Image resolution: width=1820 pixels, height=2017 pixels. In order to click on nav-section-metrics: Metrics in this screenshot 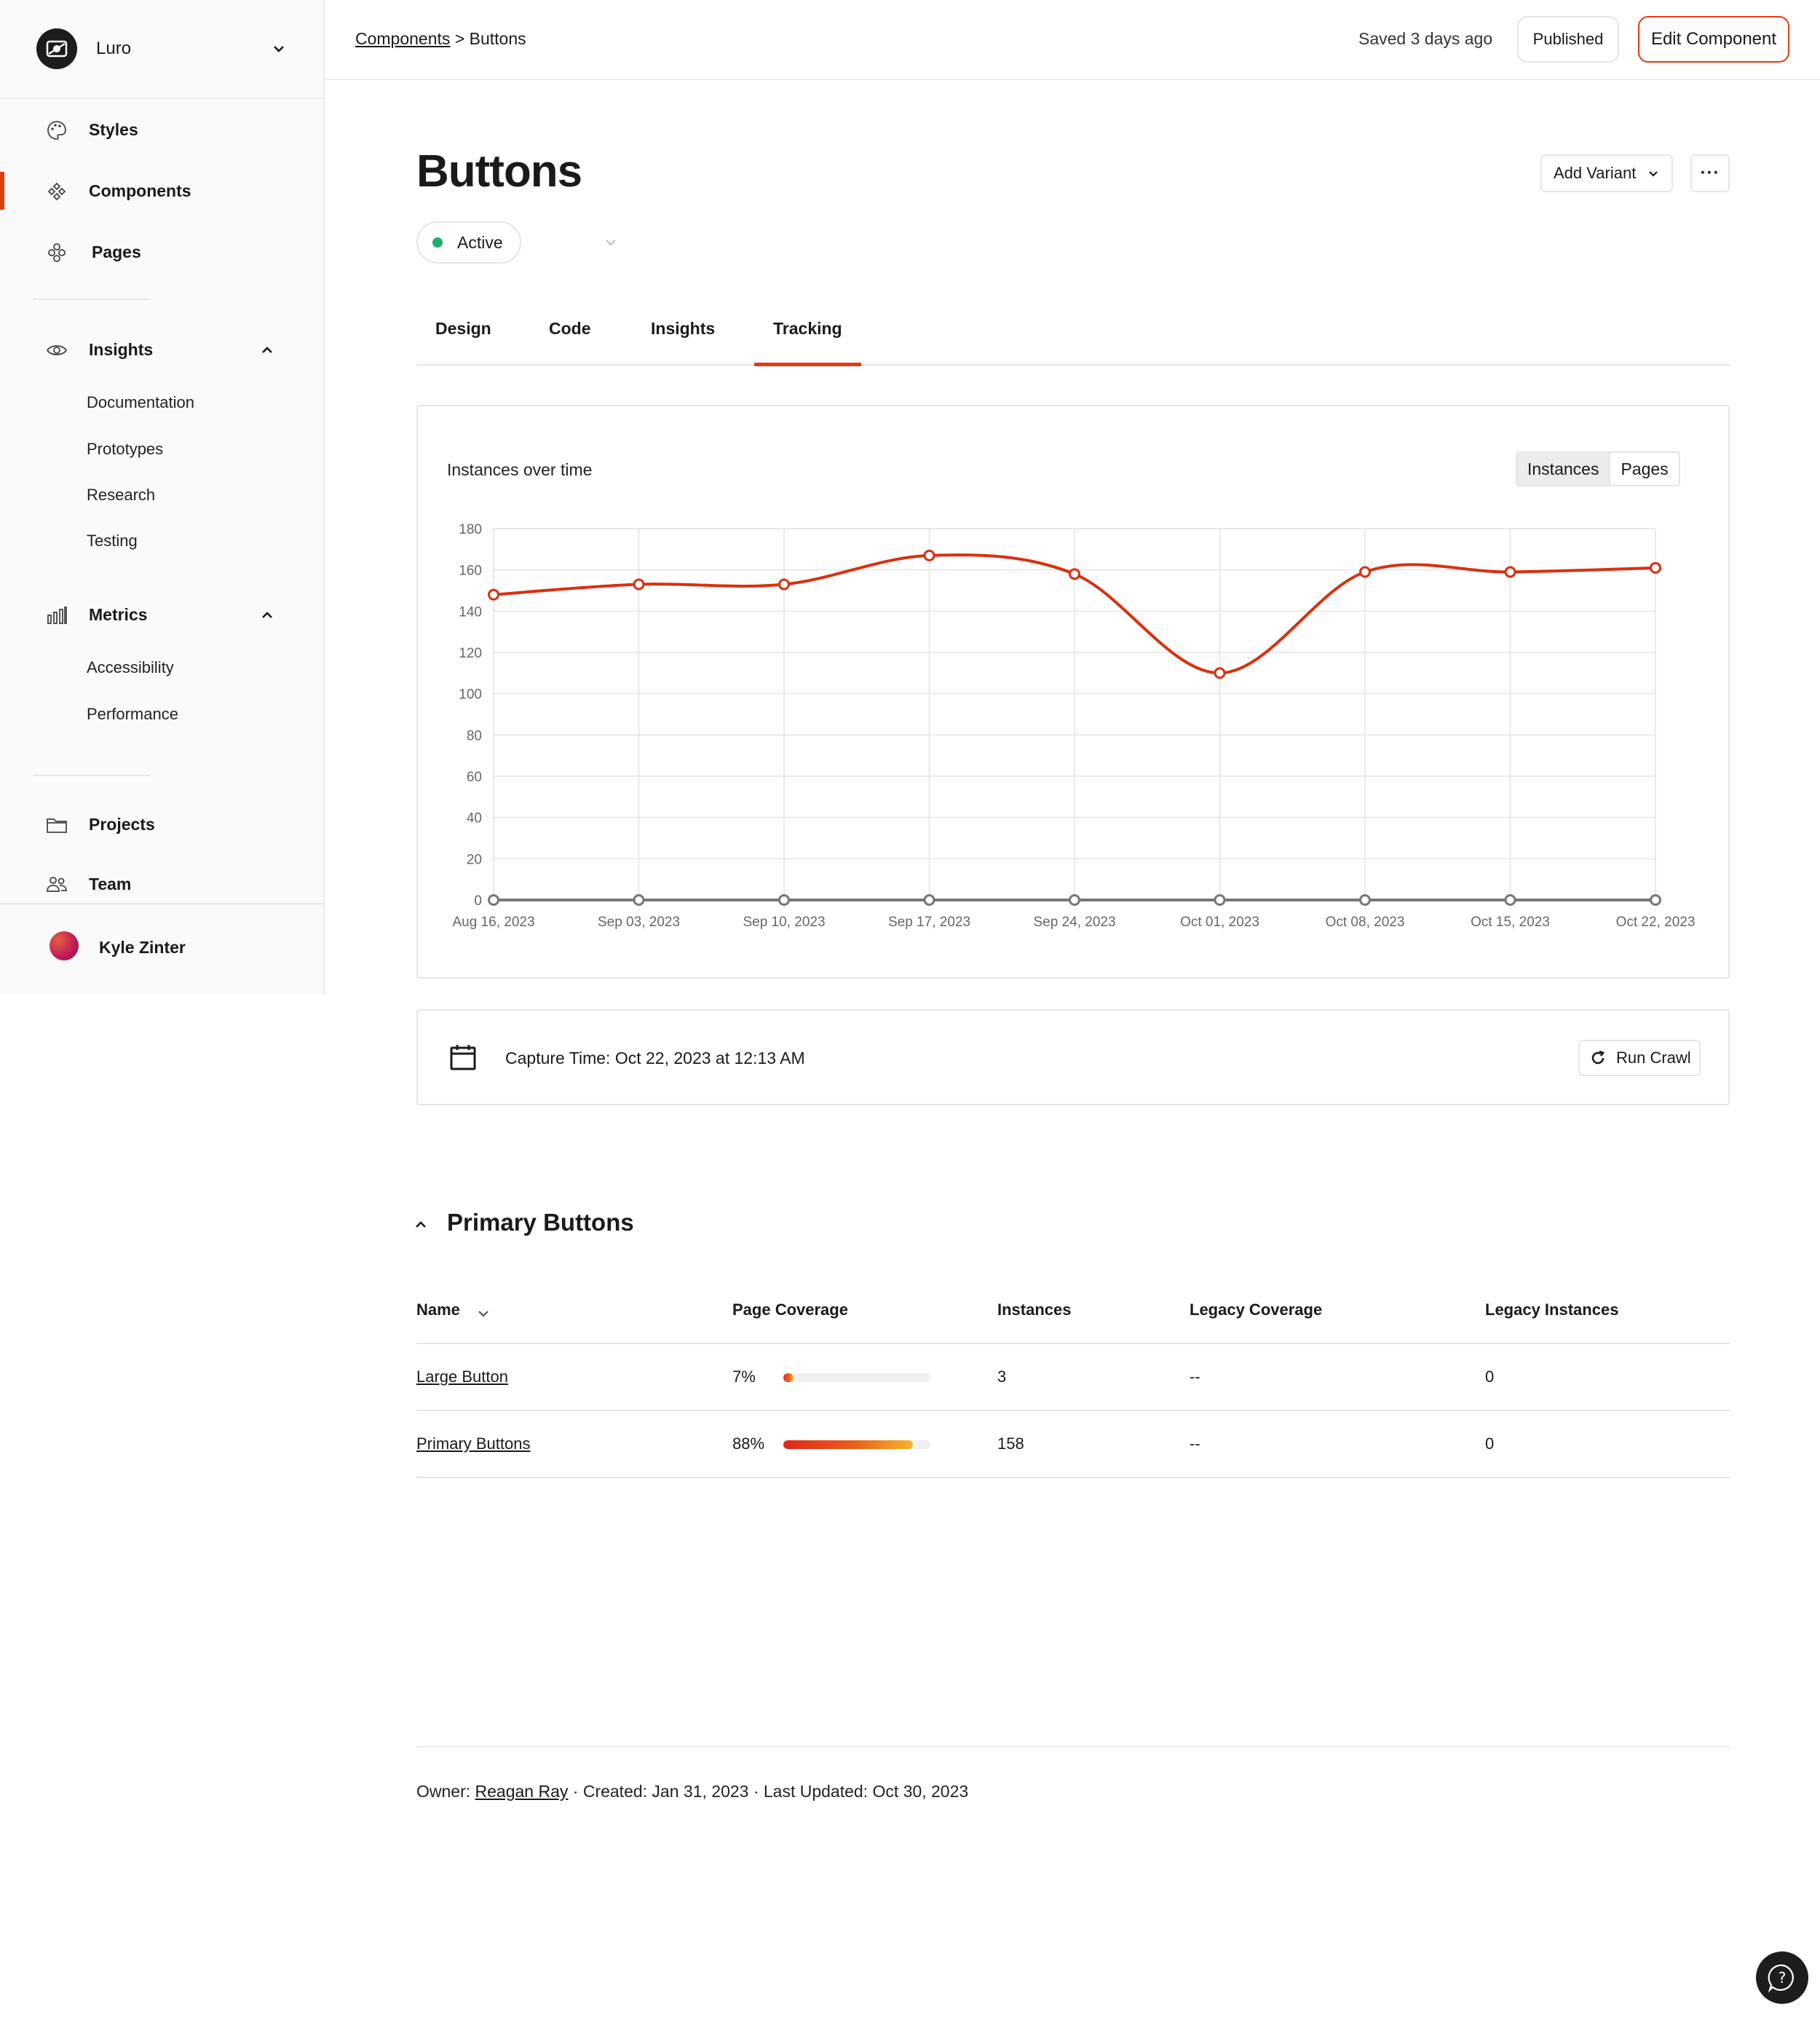, I will do `click(161, 615)`.